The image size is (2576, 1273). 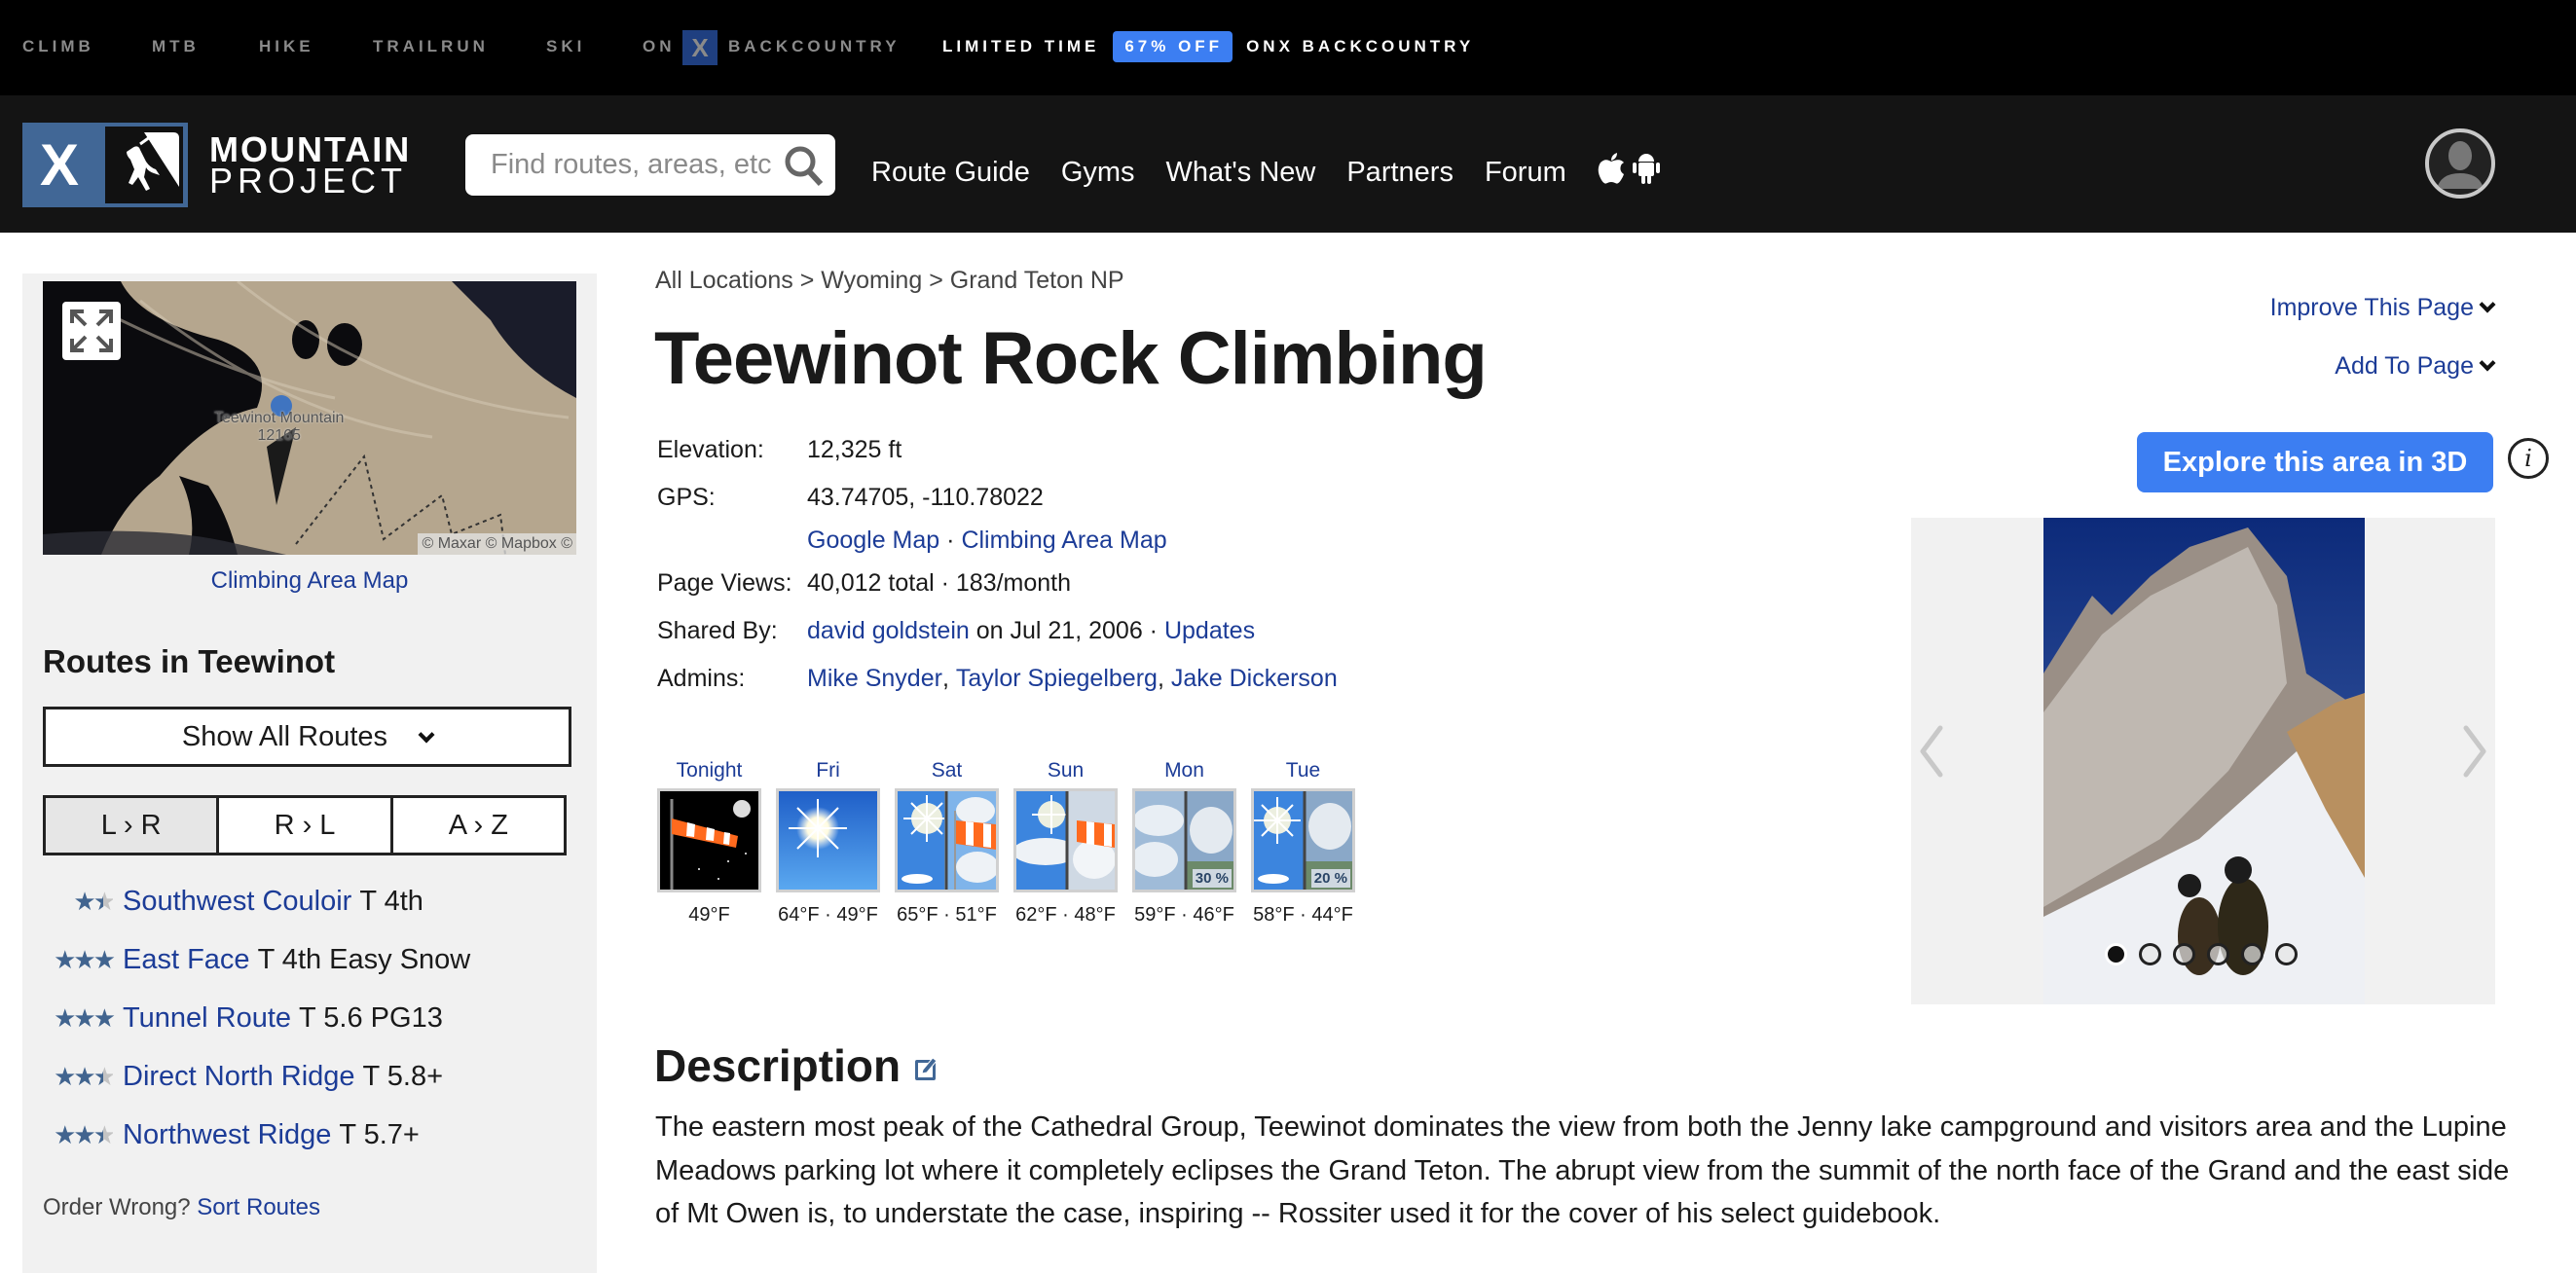 What do you see at coordinates (1241, 173) in the screenshot?
I see `nav-whats-new: What's New` at bounding box center [1241, 173].